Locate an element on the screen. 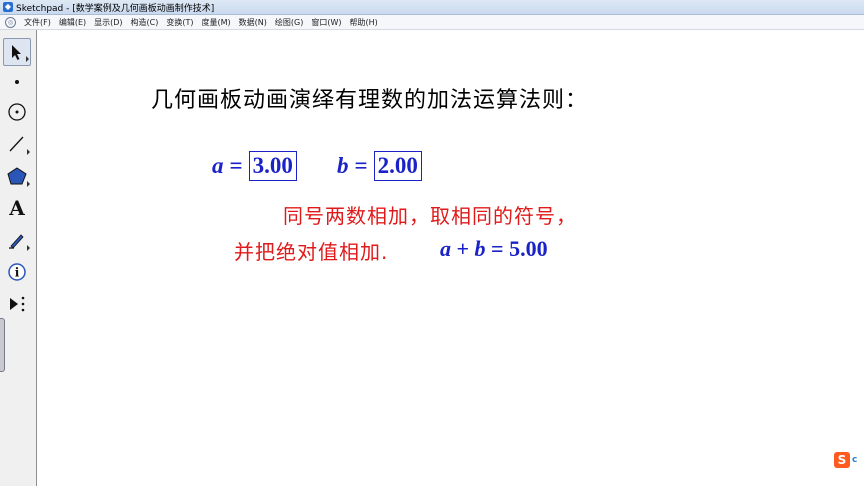 The image size is (864, 486). custom-tool is located at coordinates (17, 304).